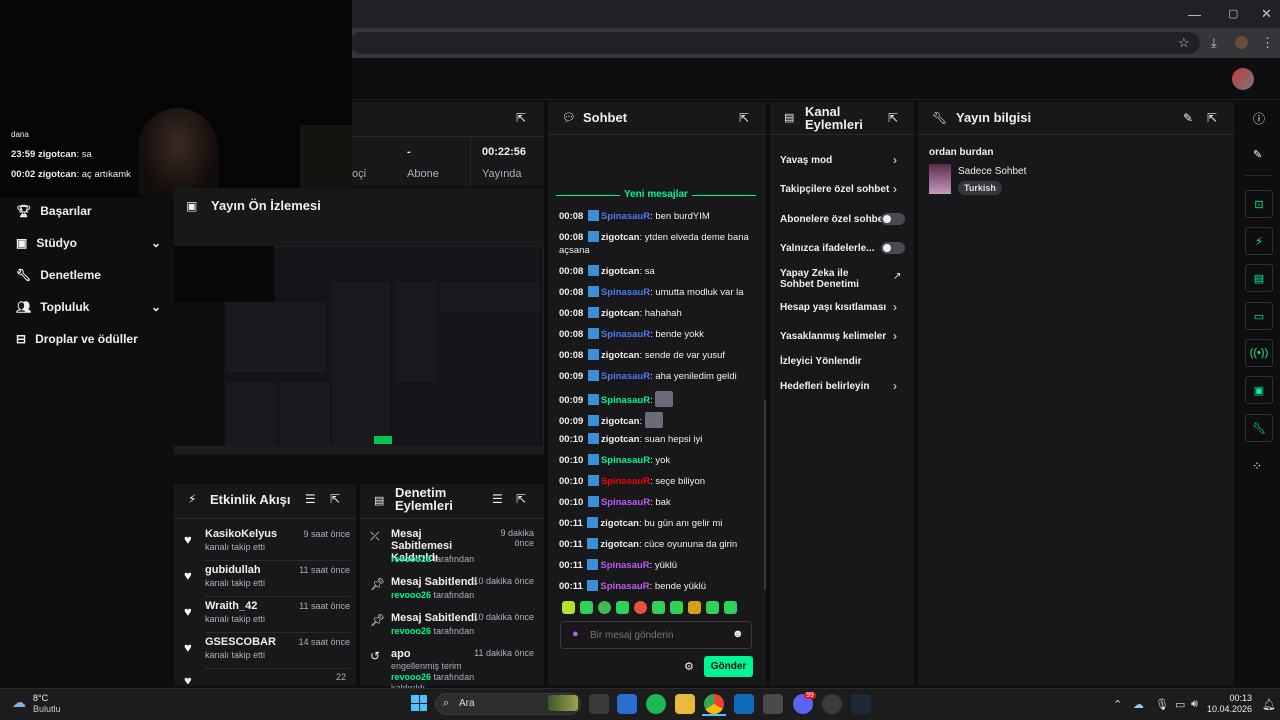  Describe the element at coordinates (689, 666) in the screenshot. I see `chat-settings-gear-icon: ⚙` at that location.